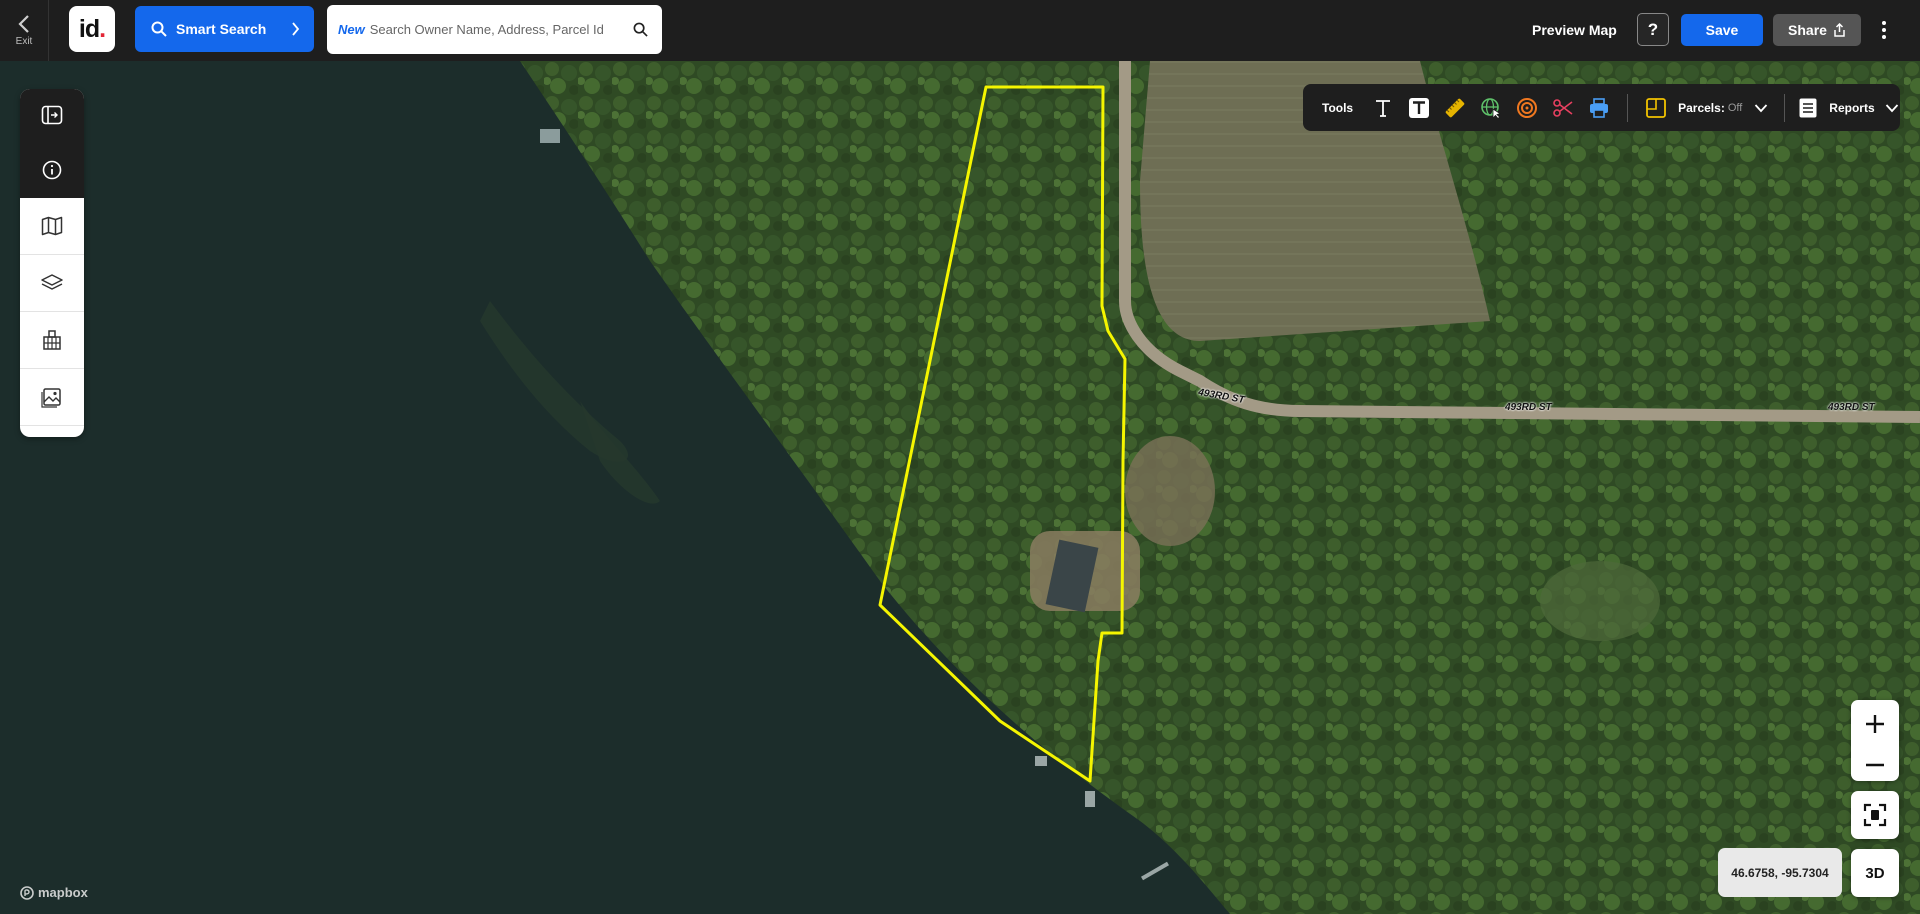  I want to click on text-icon, so click(1383, 108).